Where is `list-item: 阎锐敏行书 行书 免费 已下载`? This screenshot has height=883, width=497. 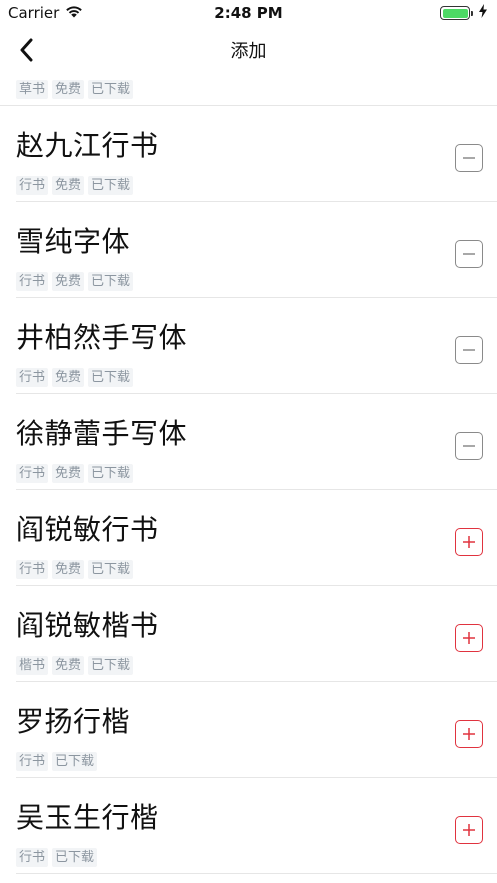
list-item: 阎锐敏行书 行书 免费 已下载 is located at coordinates (256, 538).